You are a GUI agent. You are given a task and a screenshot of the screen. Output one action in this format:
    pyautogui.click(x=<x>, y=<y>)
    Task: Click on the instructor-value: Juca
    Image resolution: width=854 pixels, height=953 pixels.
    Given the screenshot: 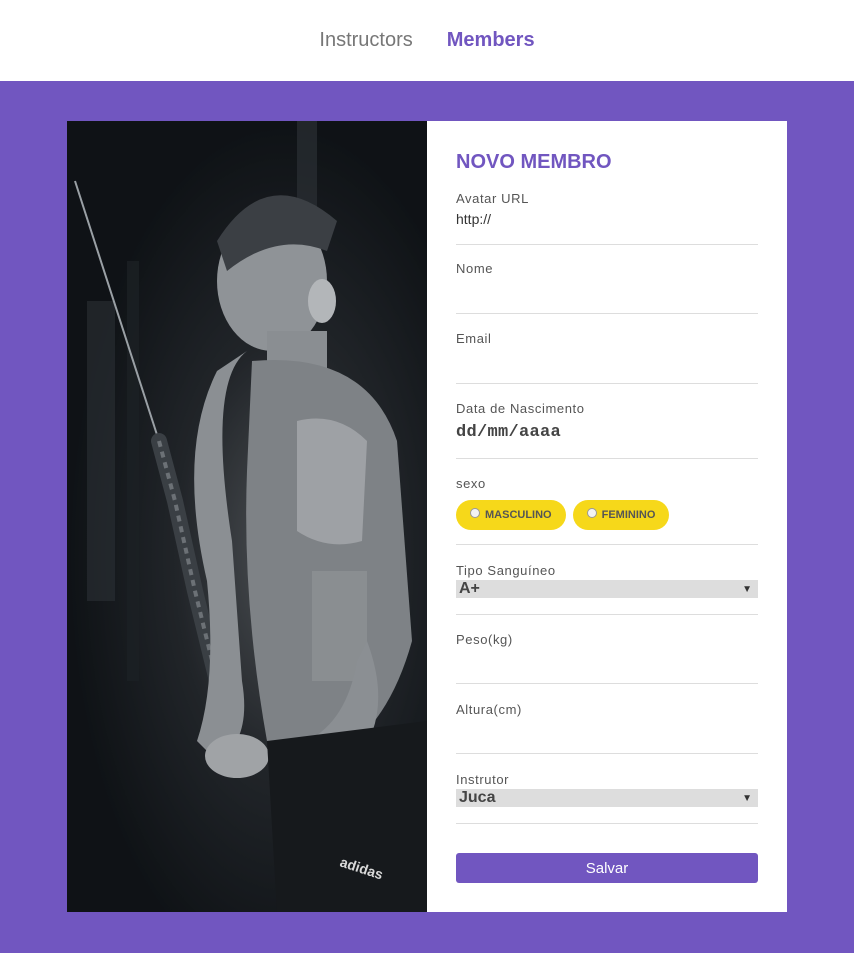 What is the action you would take?
    pyautogui.click(x=477, y=797)
    